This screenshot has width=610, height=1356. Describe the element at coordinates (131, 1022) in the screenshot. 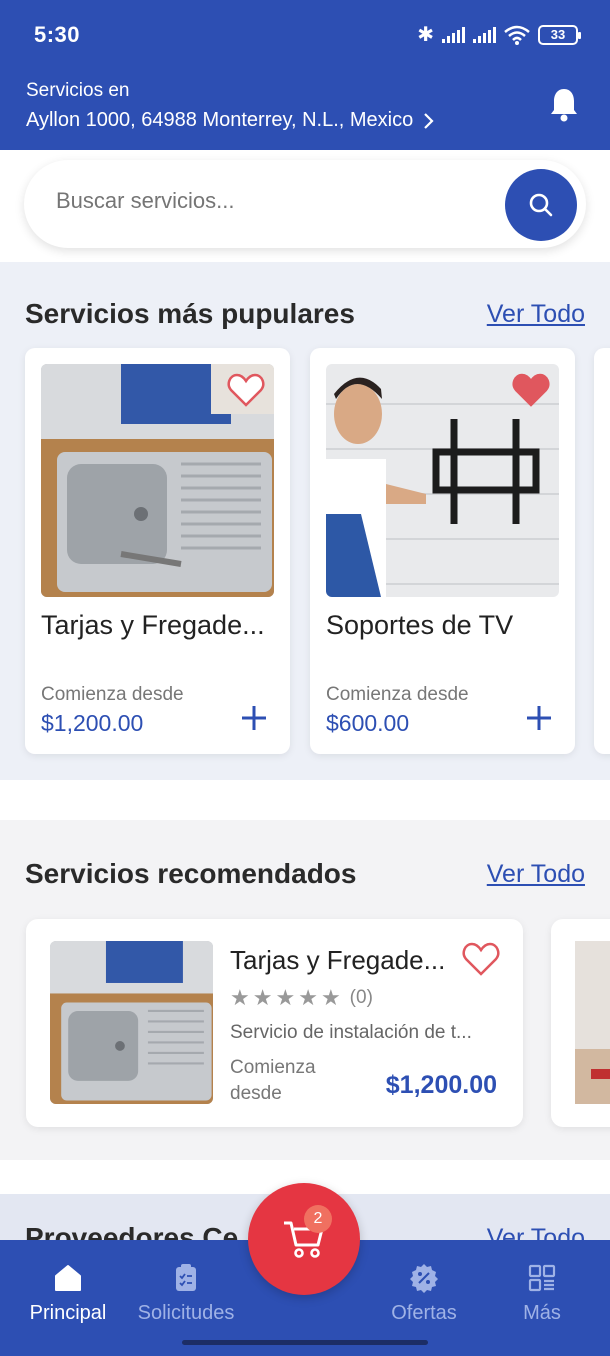

I see `service-image-sink` at that location.